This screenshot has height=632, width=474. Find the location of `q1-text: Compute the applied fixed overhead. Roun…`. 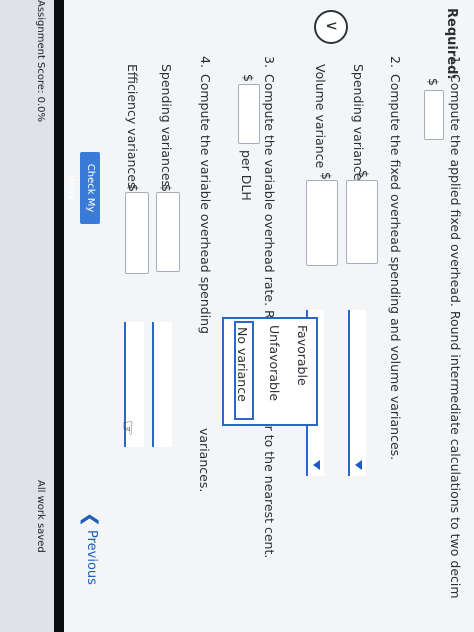

q1-text: Compute the applied fixed overhead. Roun… is located at coordinates (455, 336).